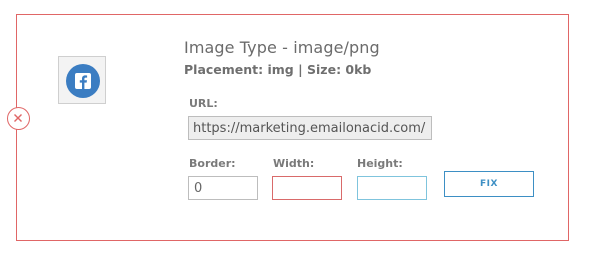  Describe the element at coordinates (392, 188) in the screenshot. I see `height-field` at that location.